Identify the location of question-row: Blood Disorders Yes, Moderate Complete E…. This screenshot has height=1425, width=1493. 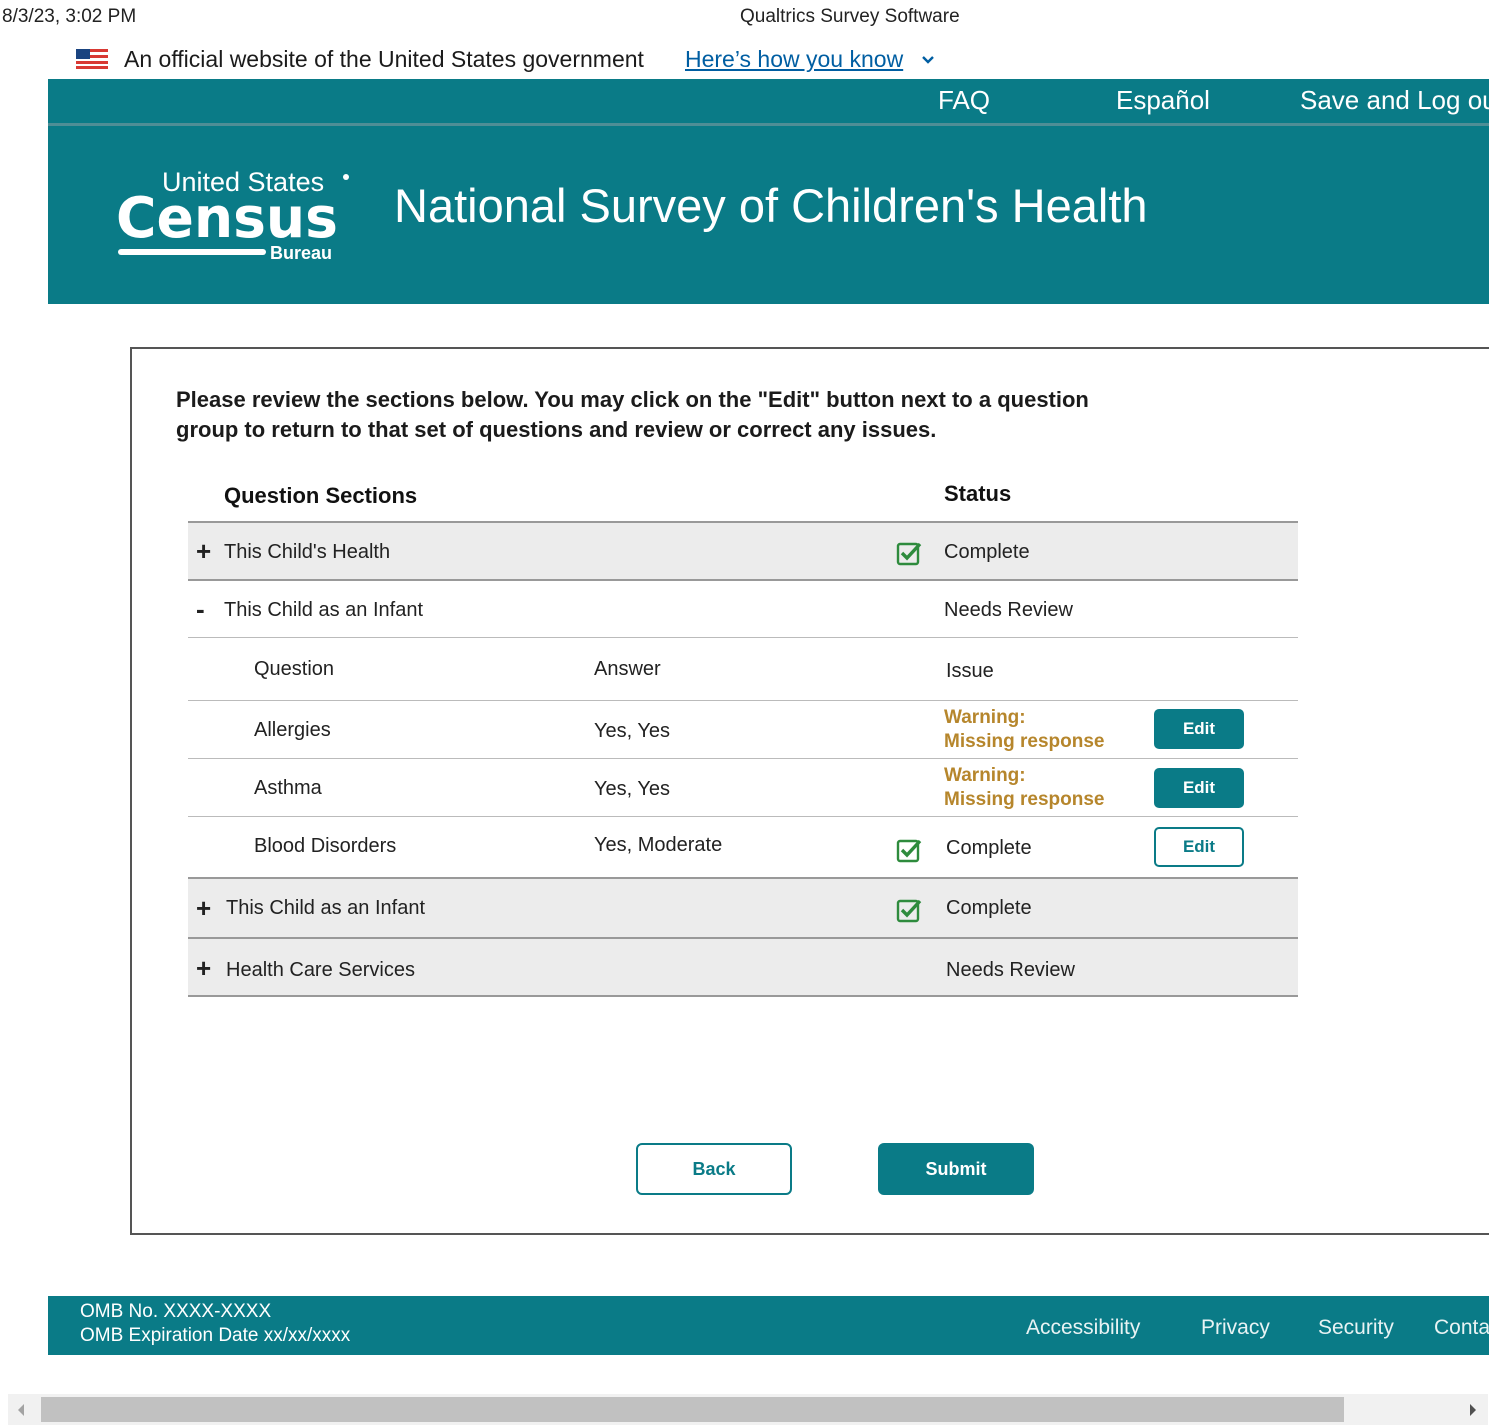
(743, 848).